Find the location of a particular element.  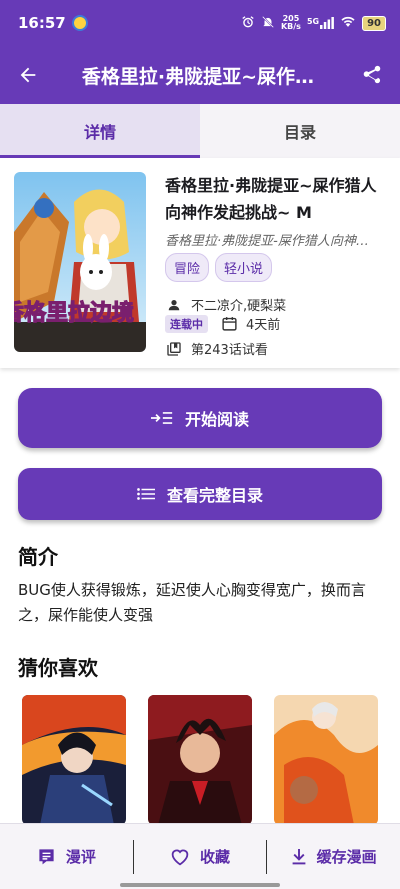

library-books-icon is located at coordinates (174, 349).